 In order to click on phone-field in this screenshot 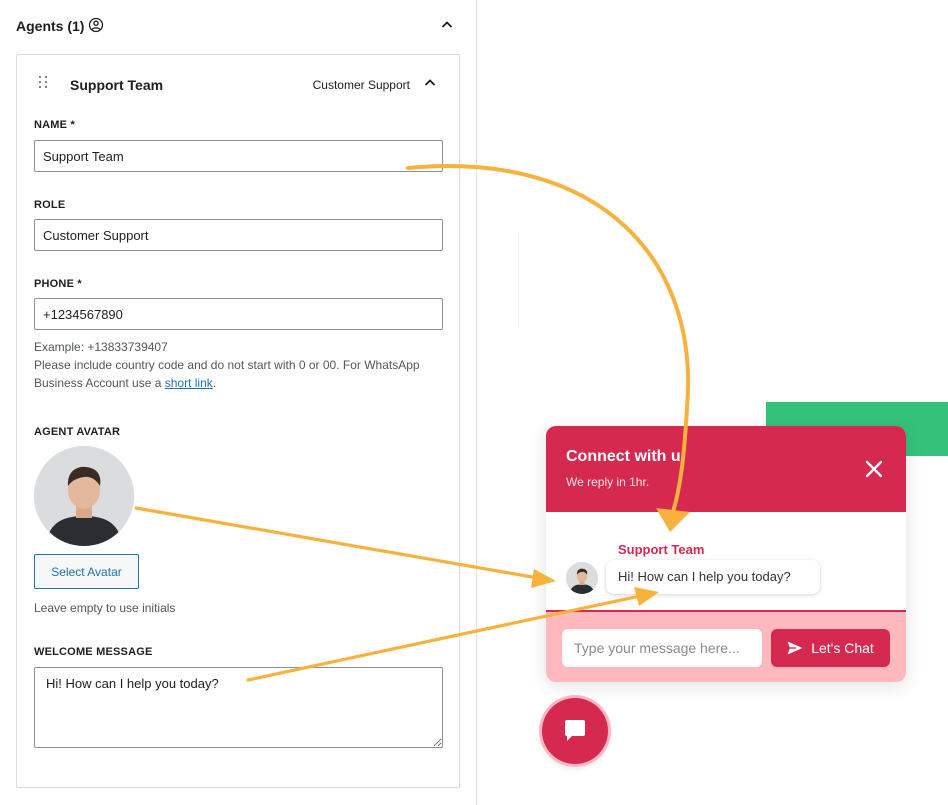, I will do `click(238, 314)`.